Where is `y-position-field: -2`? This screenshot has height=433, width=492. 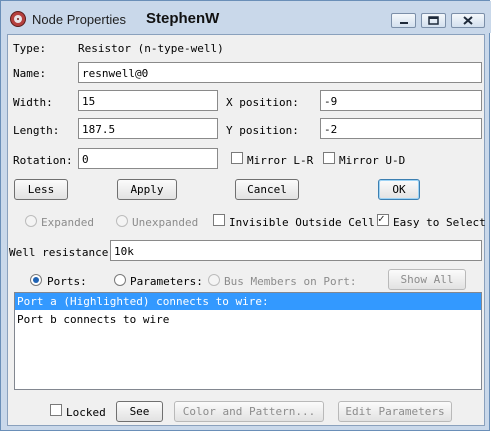
y-position-field: -2 is located at coordinates (401, 128).